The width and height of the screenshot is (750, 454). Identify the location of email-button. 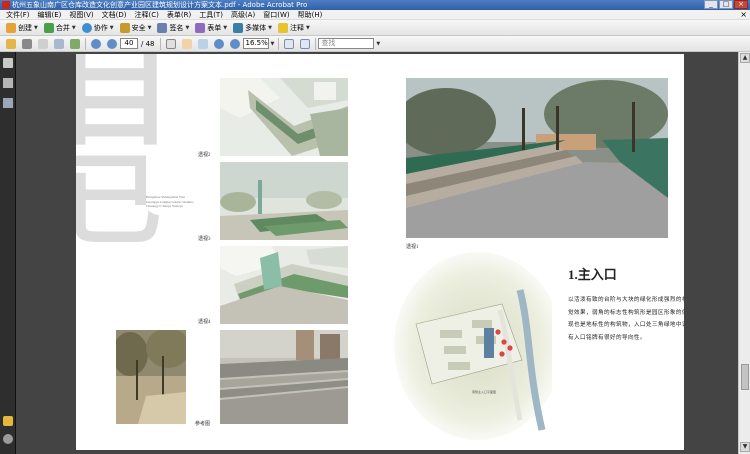
(59, 43).